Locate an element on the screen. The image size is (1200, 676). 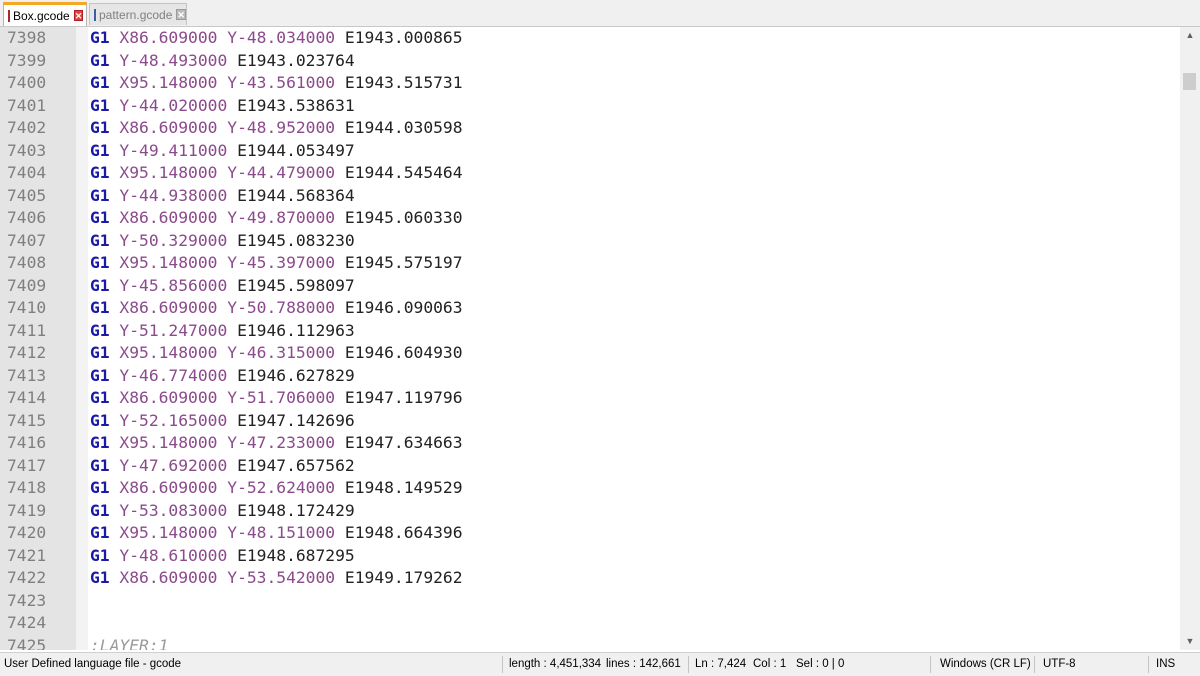
line-number: 7411 is located at coordinates (27, 330).